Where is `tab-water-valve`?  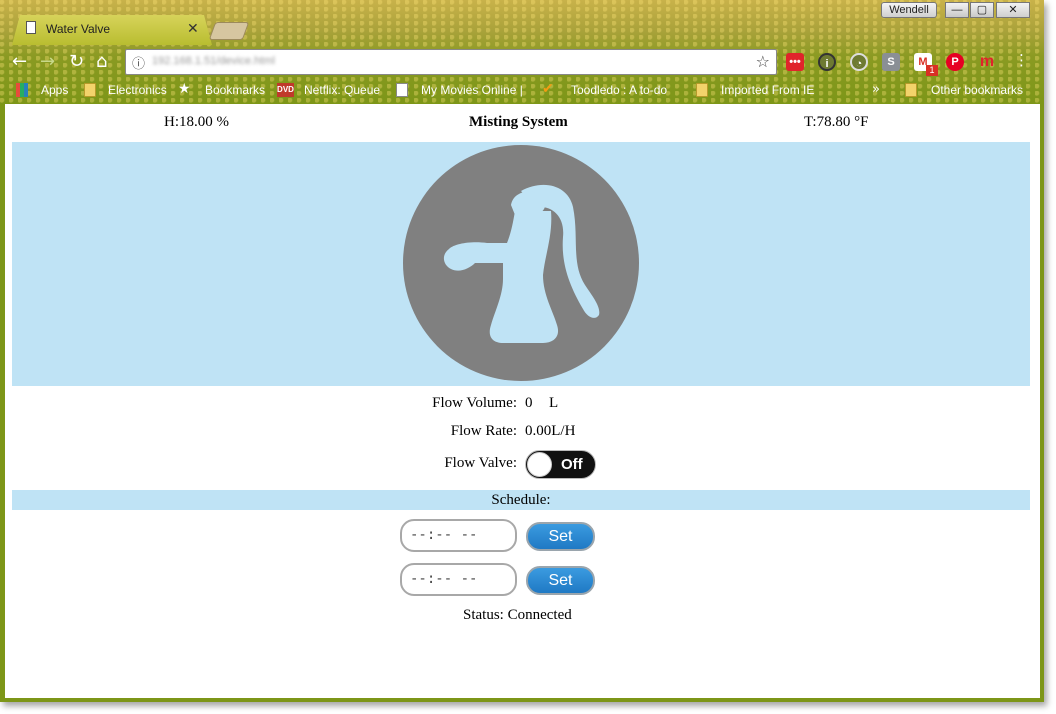 tab-water-valve is located at coordinates (112, 30).